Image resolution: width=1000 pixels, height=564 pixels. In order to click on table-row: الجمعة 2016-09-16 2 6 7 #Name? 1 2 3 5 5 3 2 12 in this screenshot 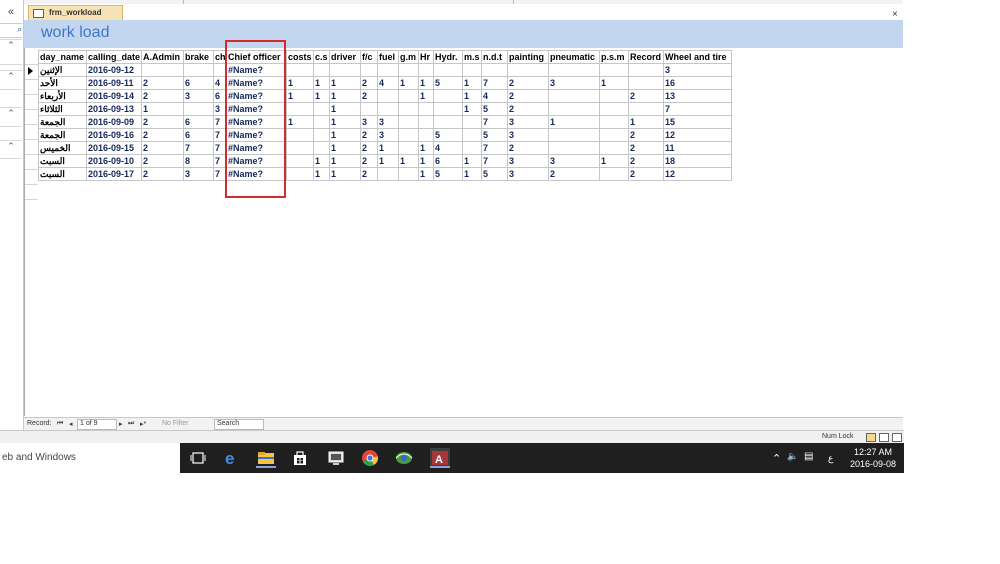, I will do `click(385, 135)`.